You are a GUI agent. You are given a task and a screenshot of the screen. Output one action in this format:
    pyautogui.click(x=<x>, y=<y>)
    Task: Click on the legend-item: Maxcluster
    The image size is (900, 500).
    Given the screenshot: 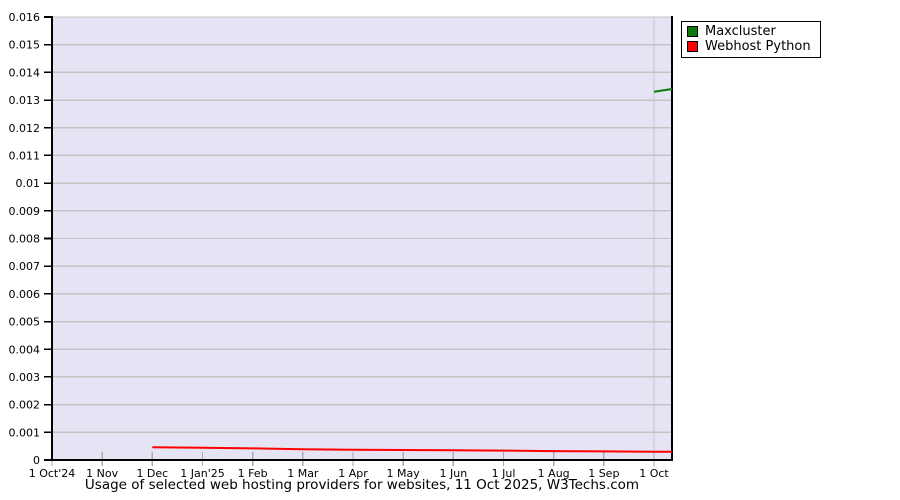 What is the action you would take?
    pyautogui.click(x=749, y=31)
    